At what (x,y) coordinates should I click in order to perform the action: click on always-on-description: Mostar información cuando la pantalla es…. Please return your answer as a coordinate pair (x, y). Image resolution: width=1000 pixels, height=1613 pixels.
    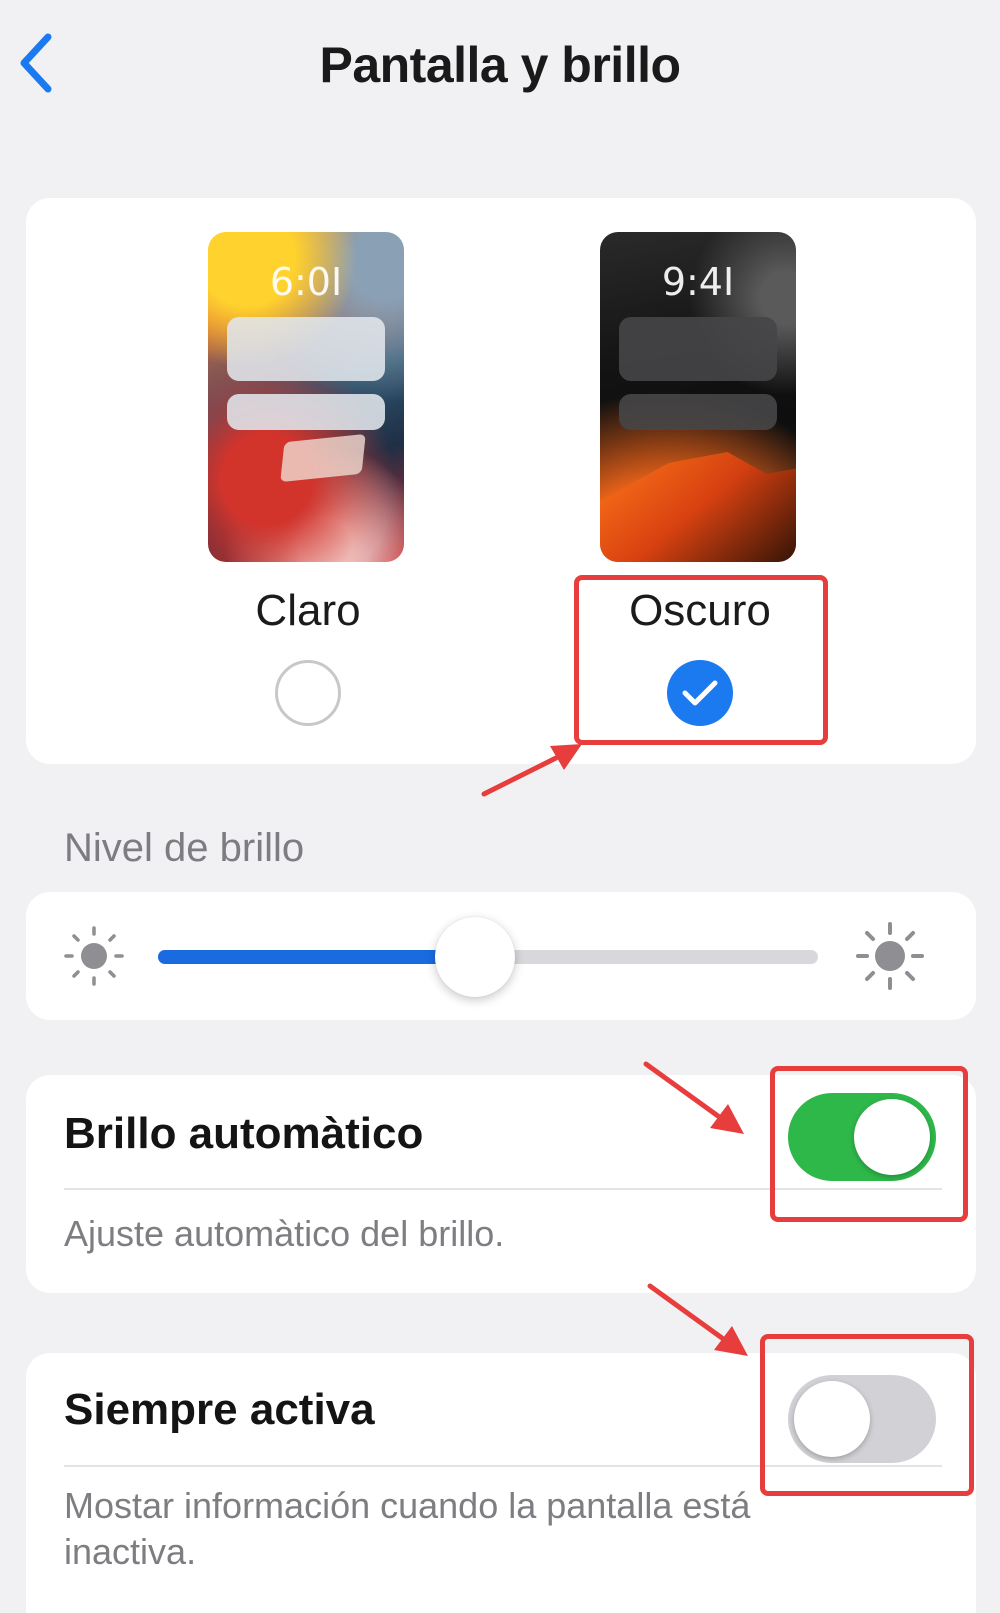
    Looking at the image, I should click on (407, 1528).